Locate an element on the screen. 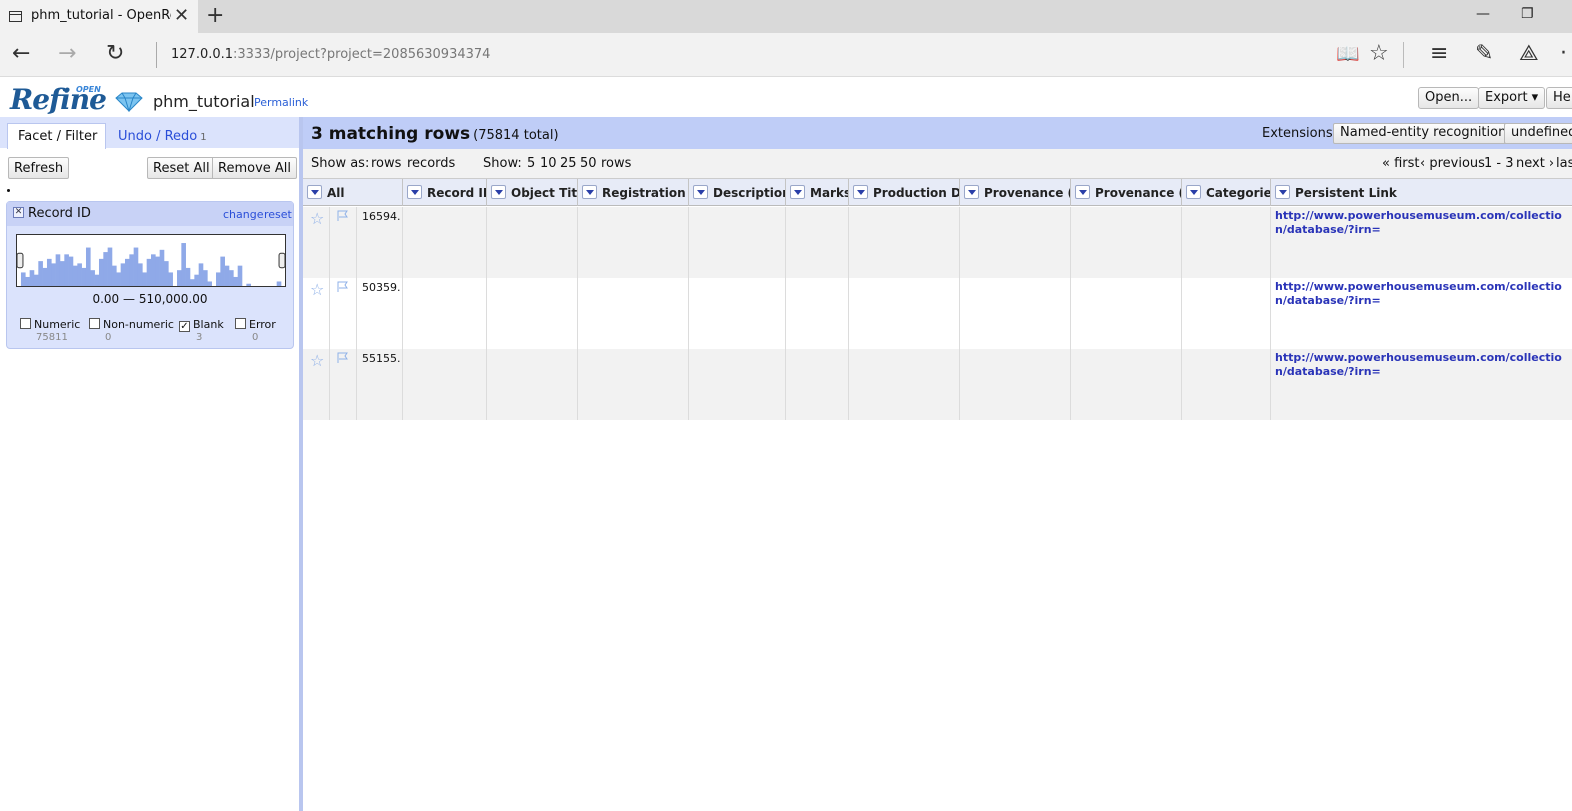 The width and height of the screenshot is (1572, 811). close-tab-icon: ✕ is located at coordinates (181, 15).